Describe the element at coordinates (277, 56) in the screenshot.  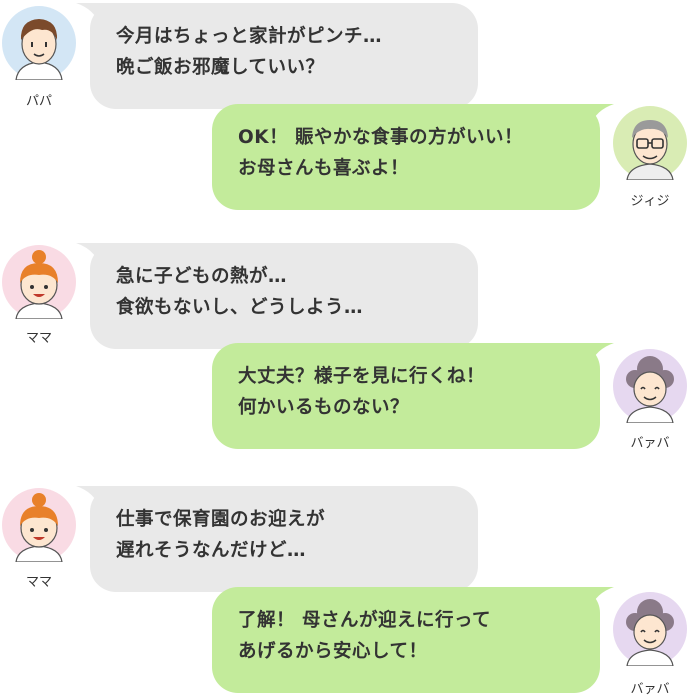
I see `chat-bubble-papa: 今月はちょっと家計がピンチ… 晩ご飯お邪魔していい？` at that location.